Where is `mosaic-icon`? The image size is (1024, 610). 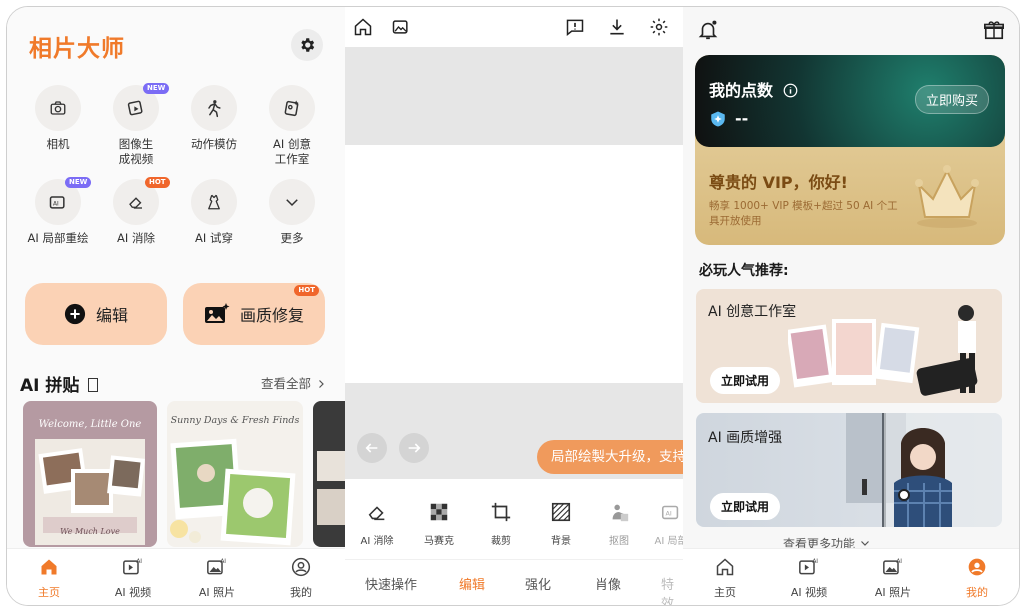 mosaic-icon is located at coordinates (439, 512).